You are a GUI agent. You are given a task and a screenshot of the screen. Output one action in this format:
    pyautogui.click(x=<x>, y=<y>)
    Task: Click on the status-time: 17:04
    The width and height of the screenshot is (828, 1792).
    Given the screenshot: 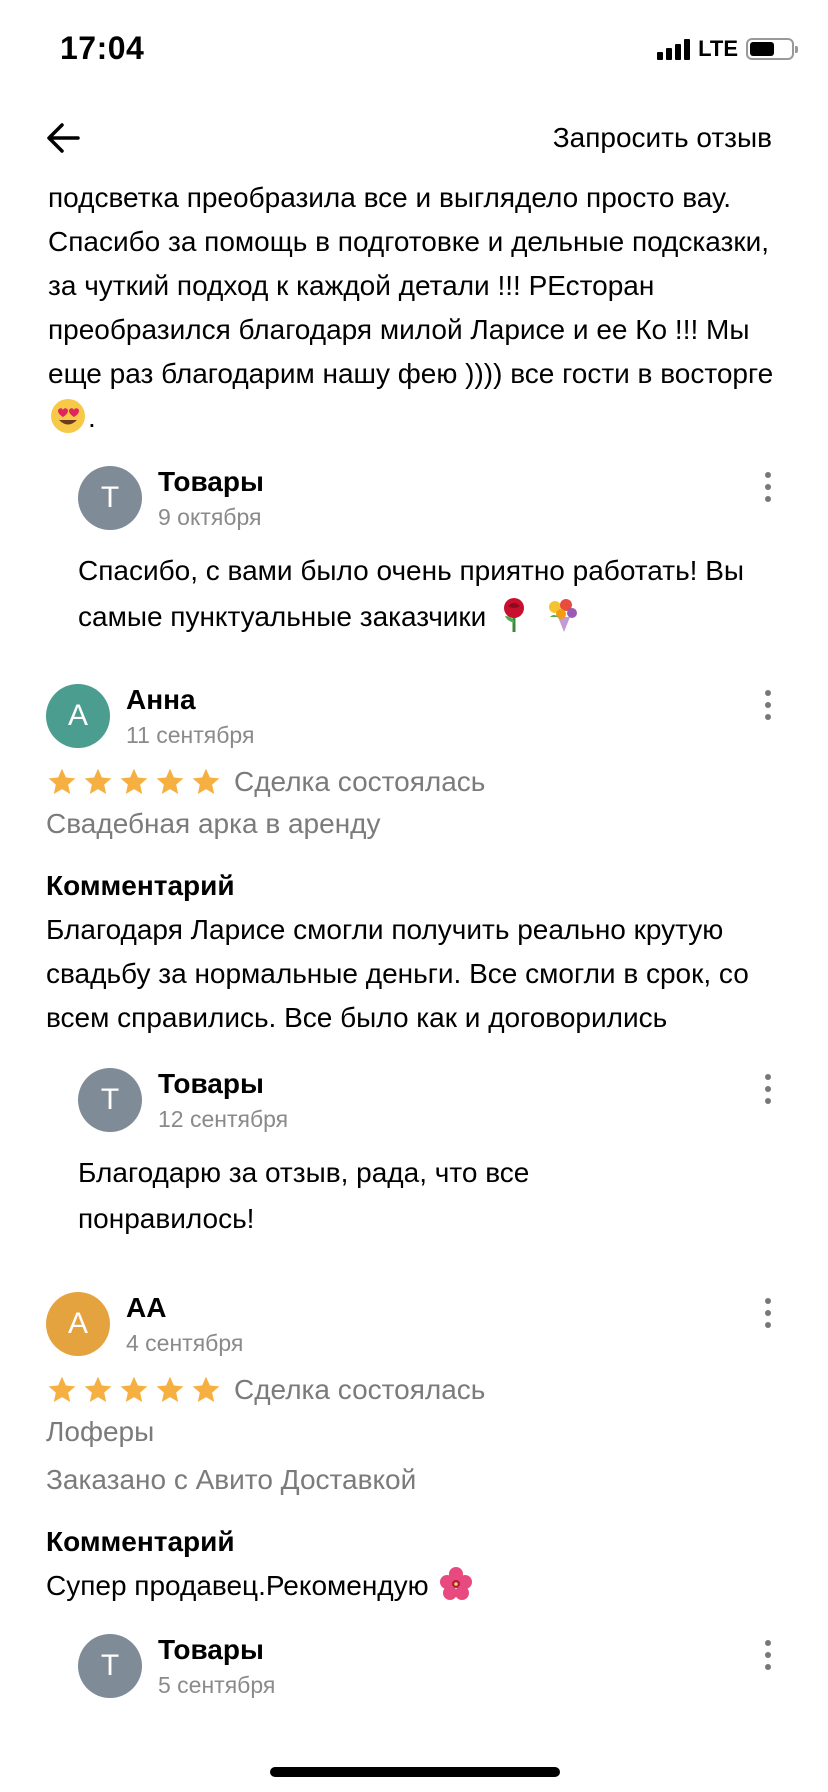 What is the action you would take?
    pyautogui.click(x=102, y=48)
    